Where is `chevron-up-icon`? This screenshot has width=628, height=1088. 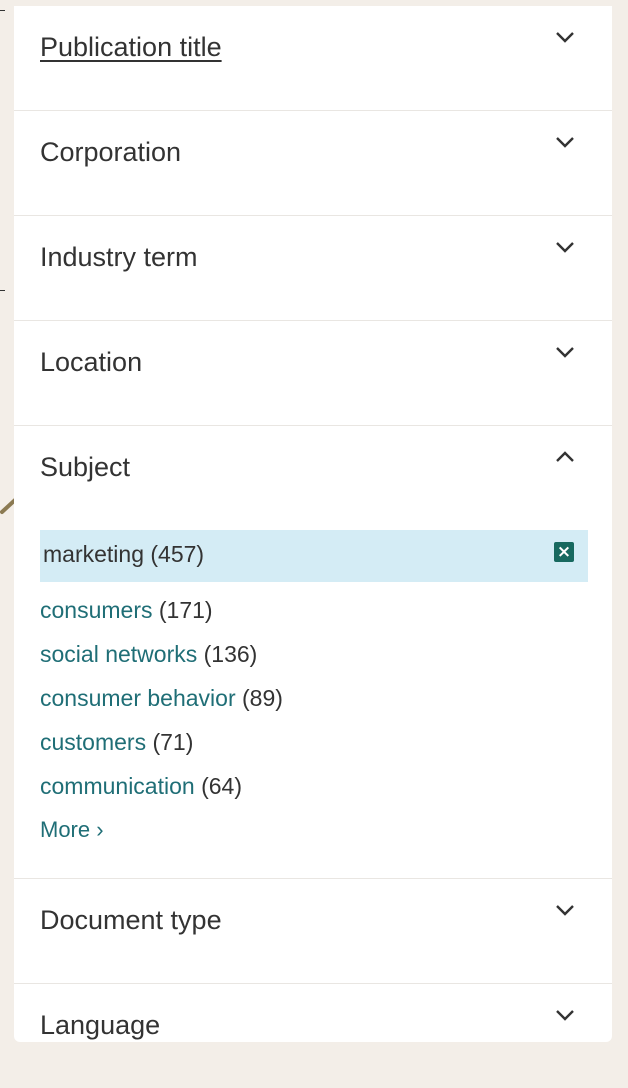 chevron-up-icon is located at coordinates (565, 457).